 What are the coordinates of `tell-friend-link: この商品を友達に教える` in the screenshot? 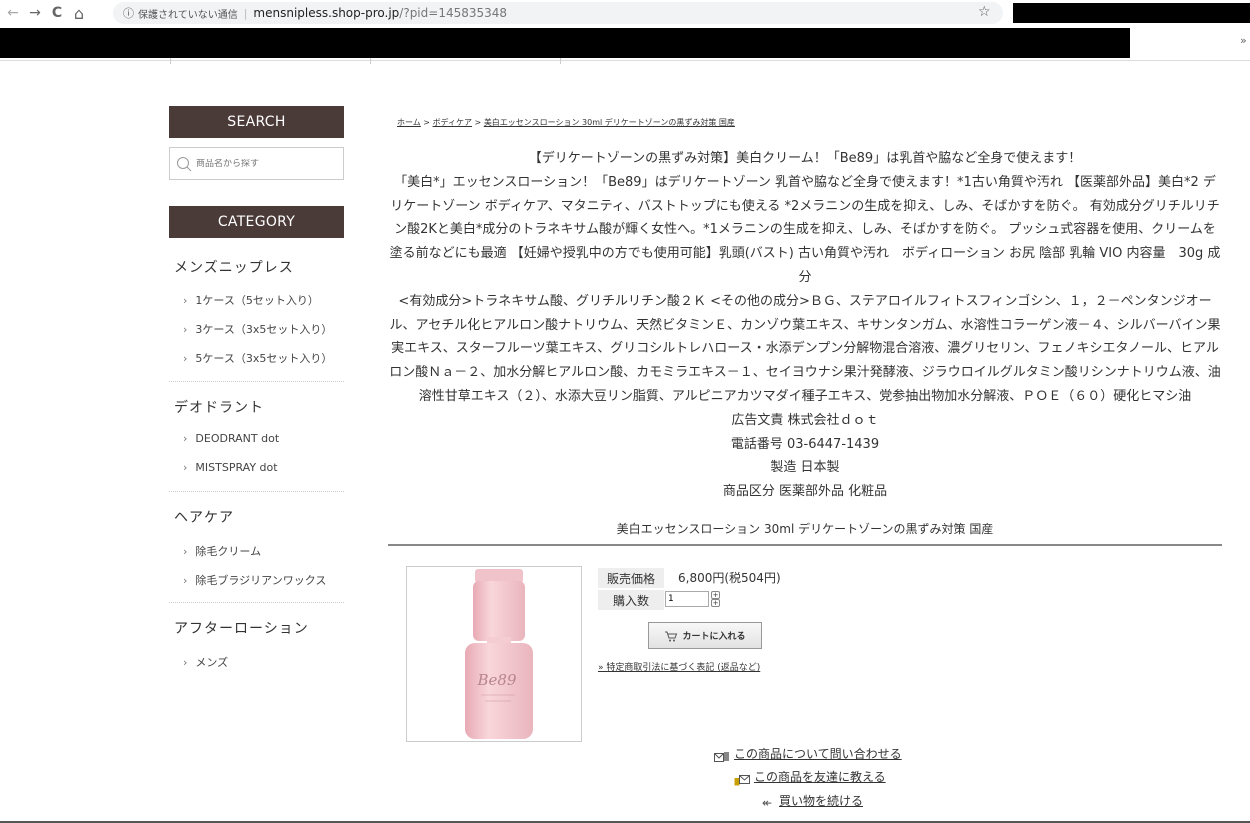 It's located at (820, 776).